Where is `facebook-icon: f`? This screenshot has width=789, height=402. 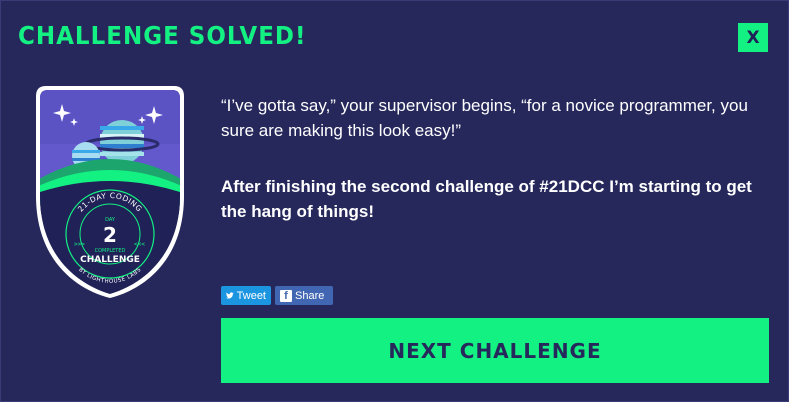 facebook-icon: f is located at coordinates (286, 295).